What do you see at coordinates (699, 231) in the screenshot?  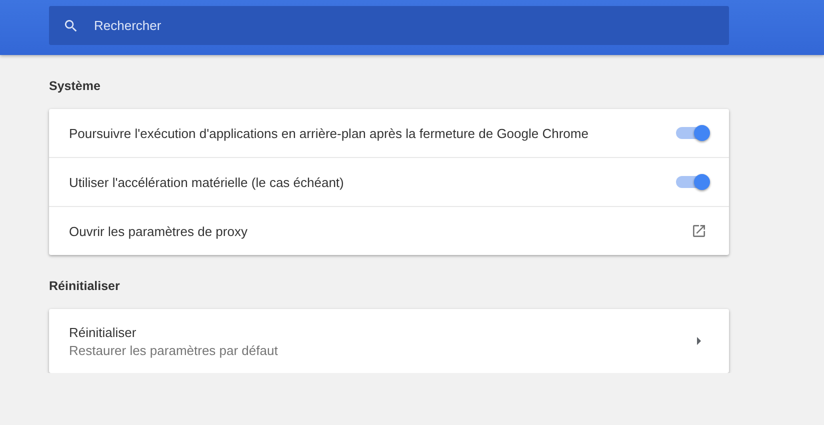 I see `external-link-icon` at bounding box center [699, 231].